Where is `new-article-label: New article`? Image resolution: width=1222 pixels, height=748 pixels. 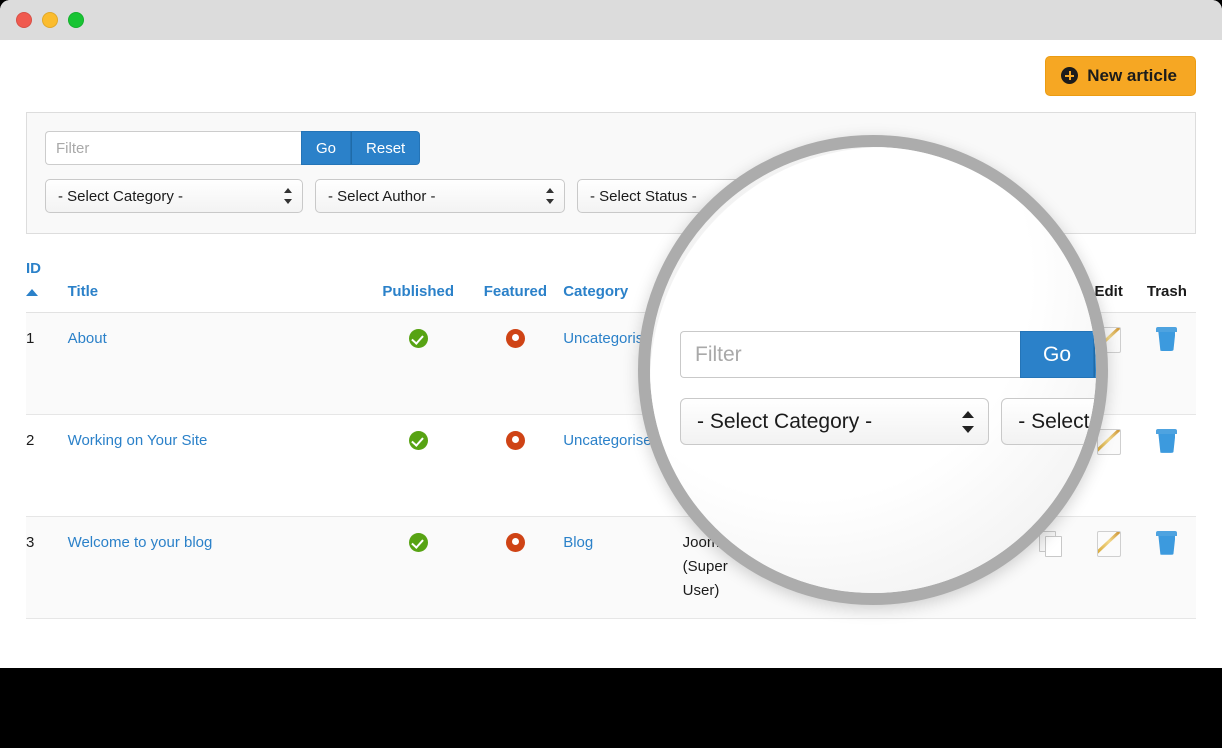
new-article-label: New article is located at coordinates (1132, 75).